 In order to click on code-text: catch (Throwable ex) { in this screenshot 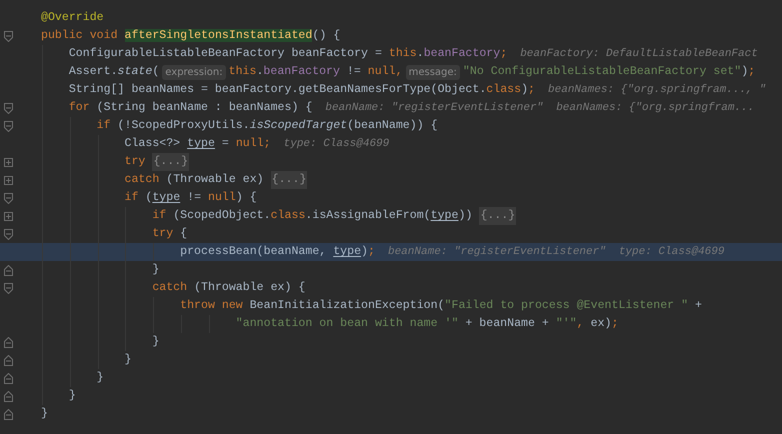, I will do `click(229, 288)`.